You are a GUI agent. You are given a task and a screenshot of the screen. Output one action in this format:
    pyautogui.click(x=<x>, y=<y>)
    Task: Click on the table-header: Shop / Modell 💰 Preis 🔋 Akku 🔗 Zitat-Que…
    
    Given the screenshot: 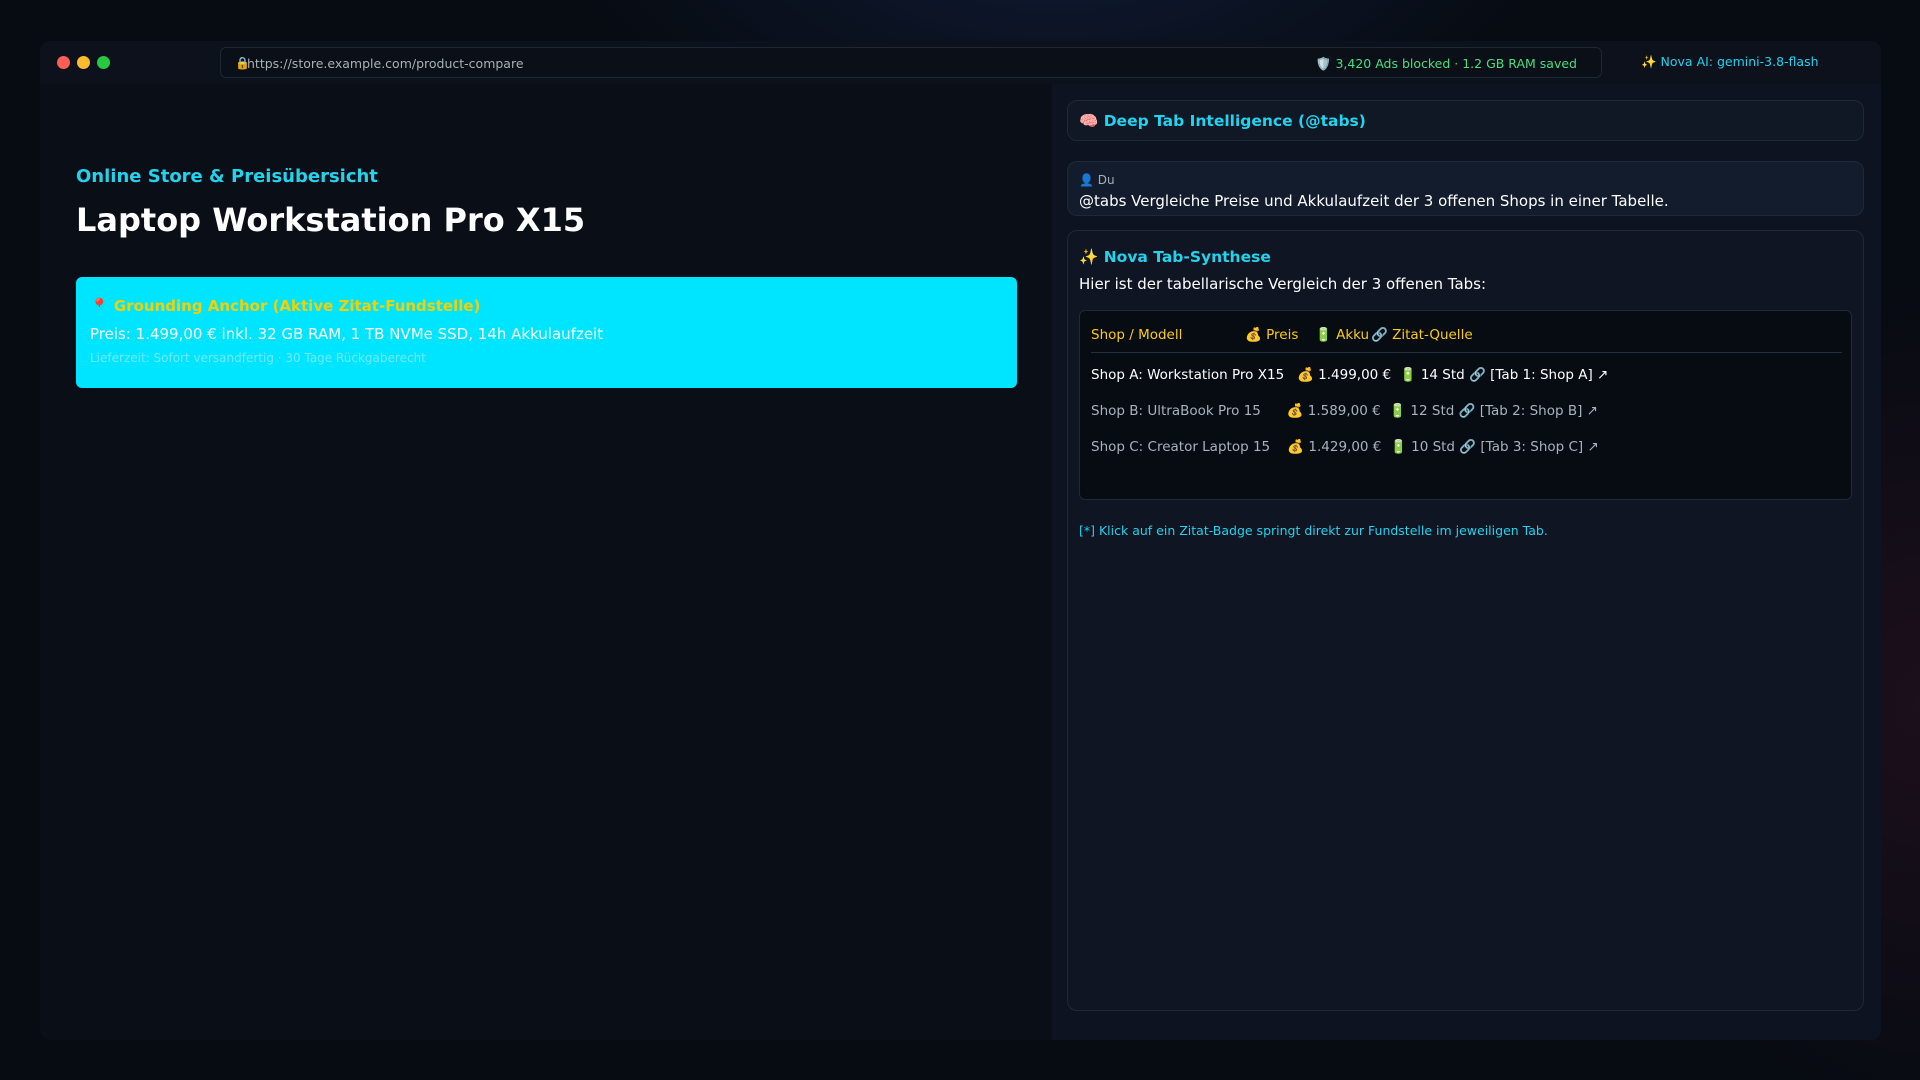 What is the action you would take?
    pyautogui.click(x=1466, y=340)
    